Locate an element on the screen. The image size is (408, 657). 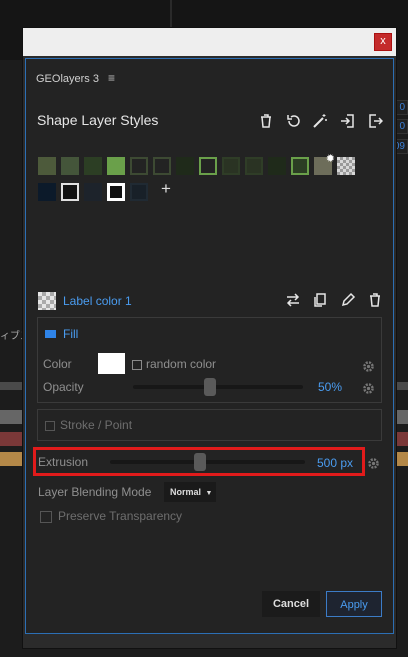
chevron-down-icon: ▼ is located at coordinates (209, 493).